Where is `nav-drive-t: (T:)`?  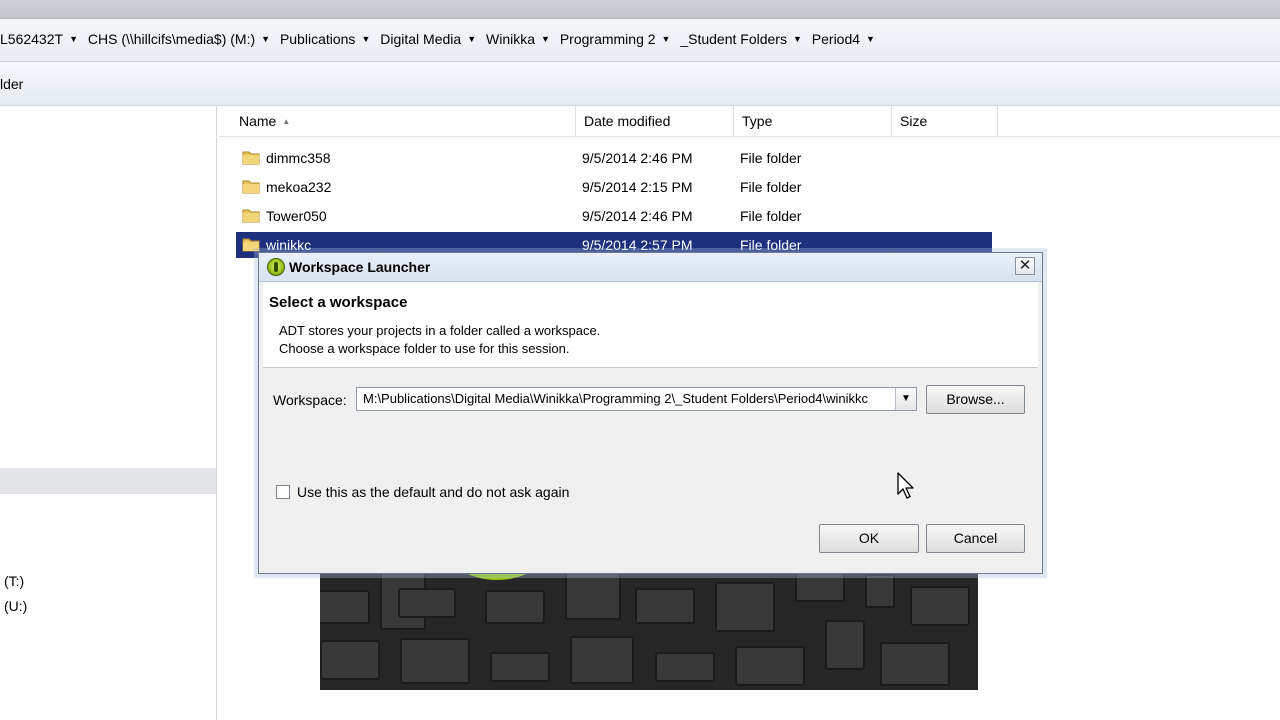 nav-drive-t: (T:) is located at coordinates (14, 581).